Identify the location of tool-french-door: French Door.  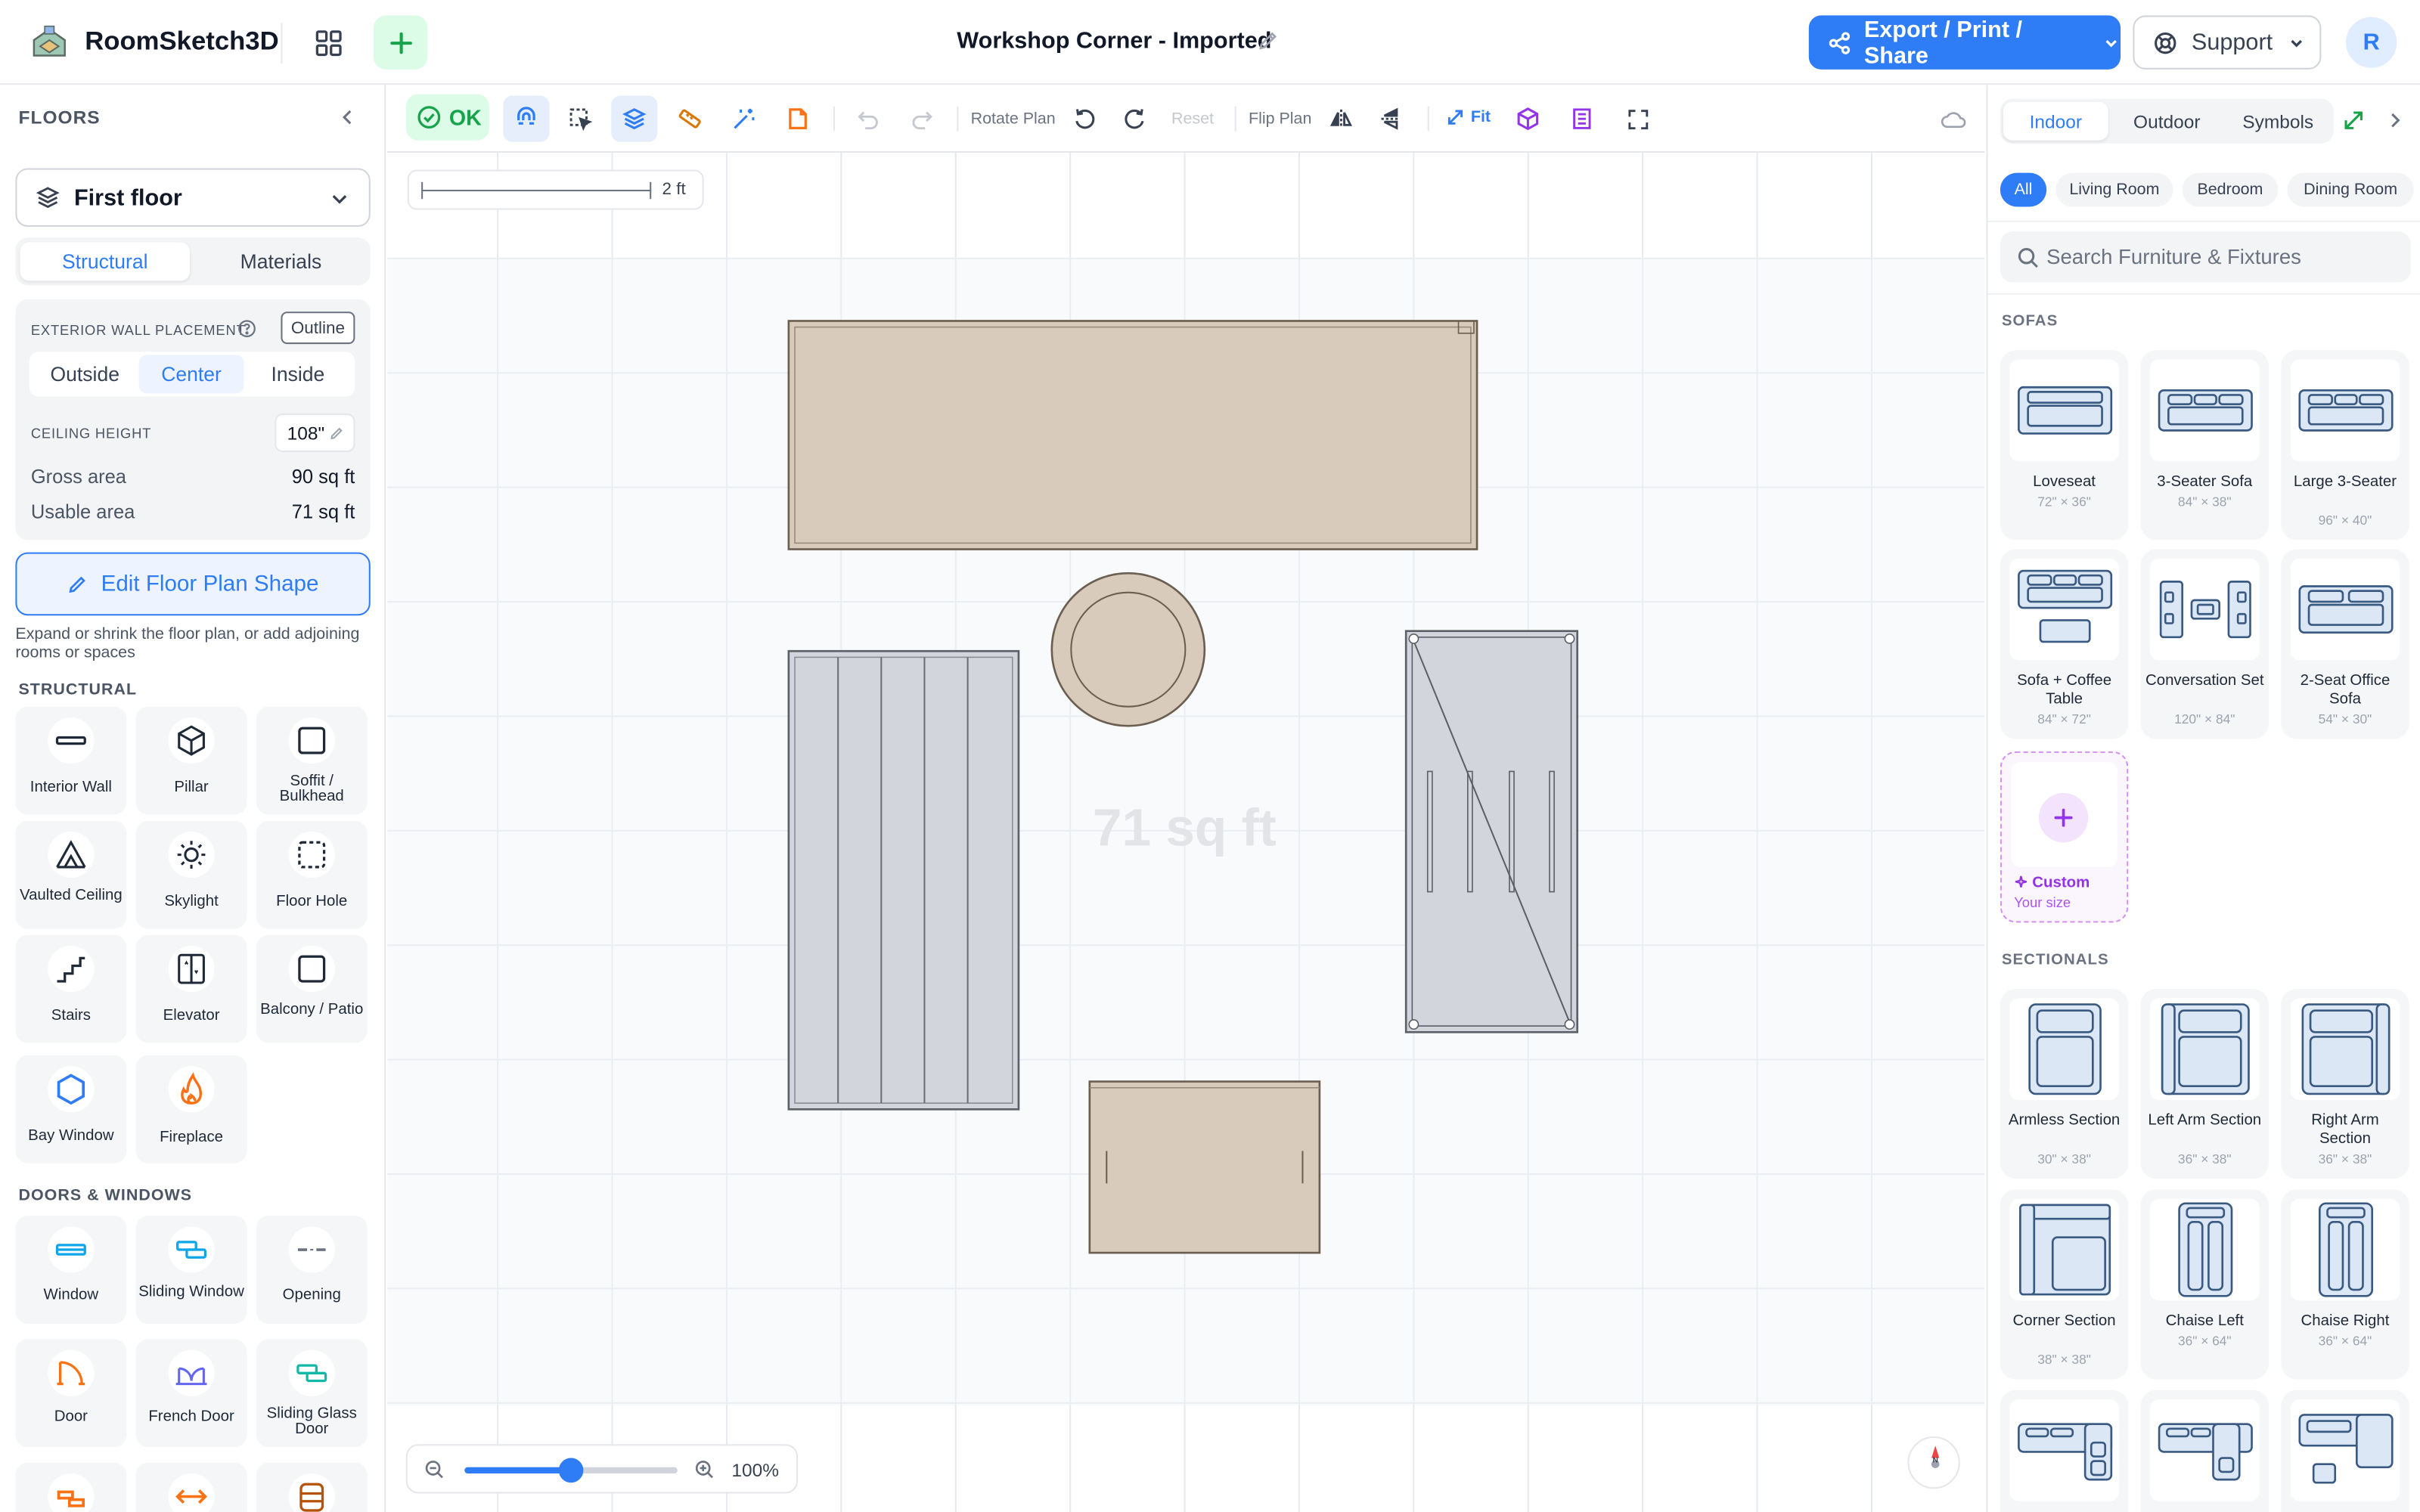
(191, 1393).